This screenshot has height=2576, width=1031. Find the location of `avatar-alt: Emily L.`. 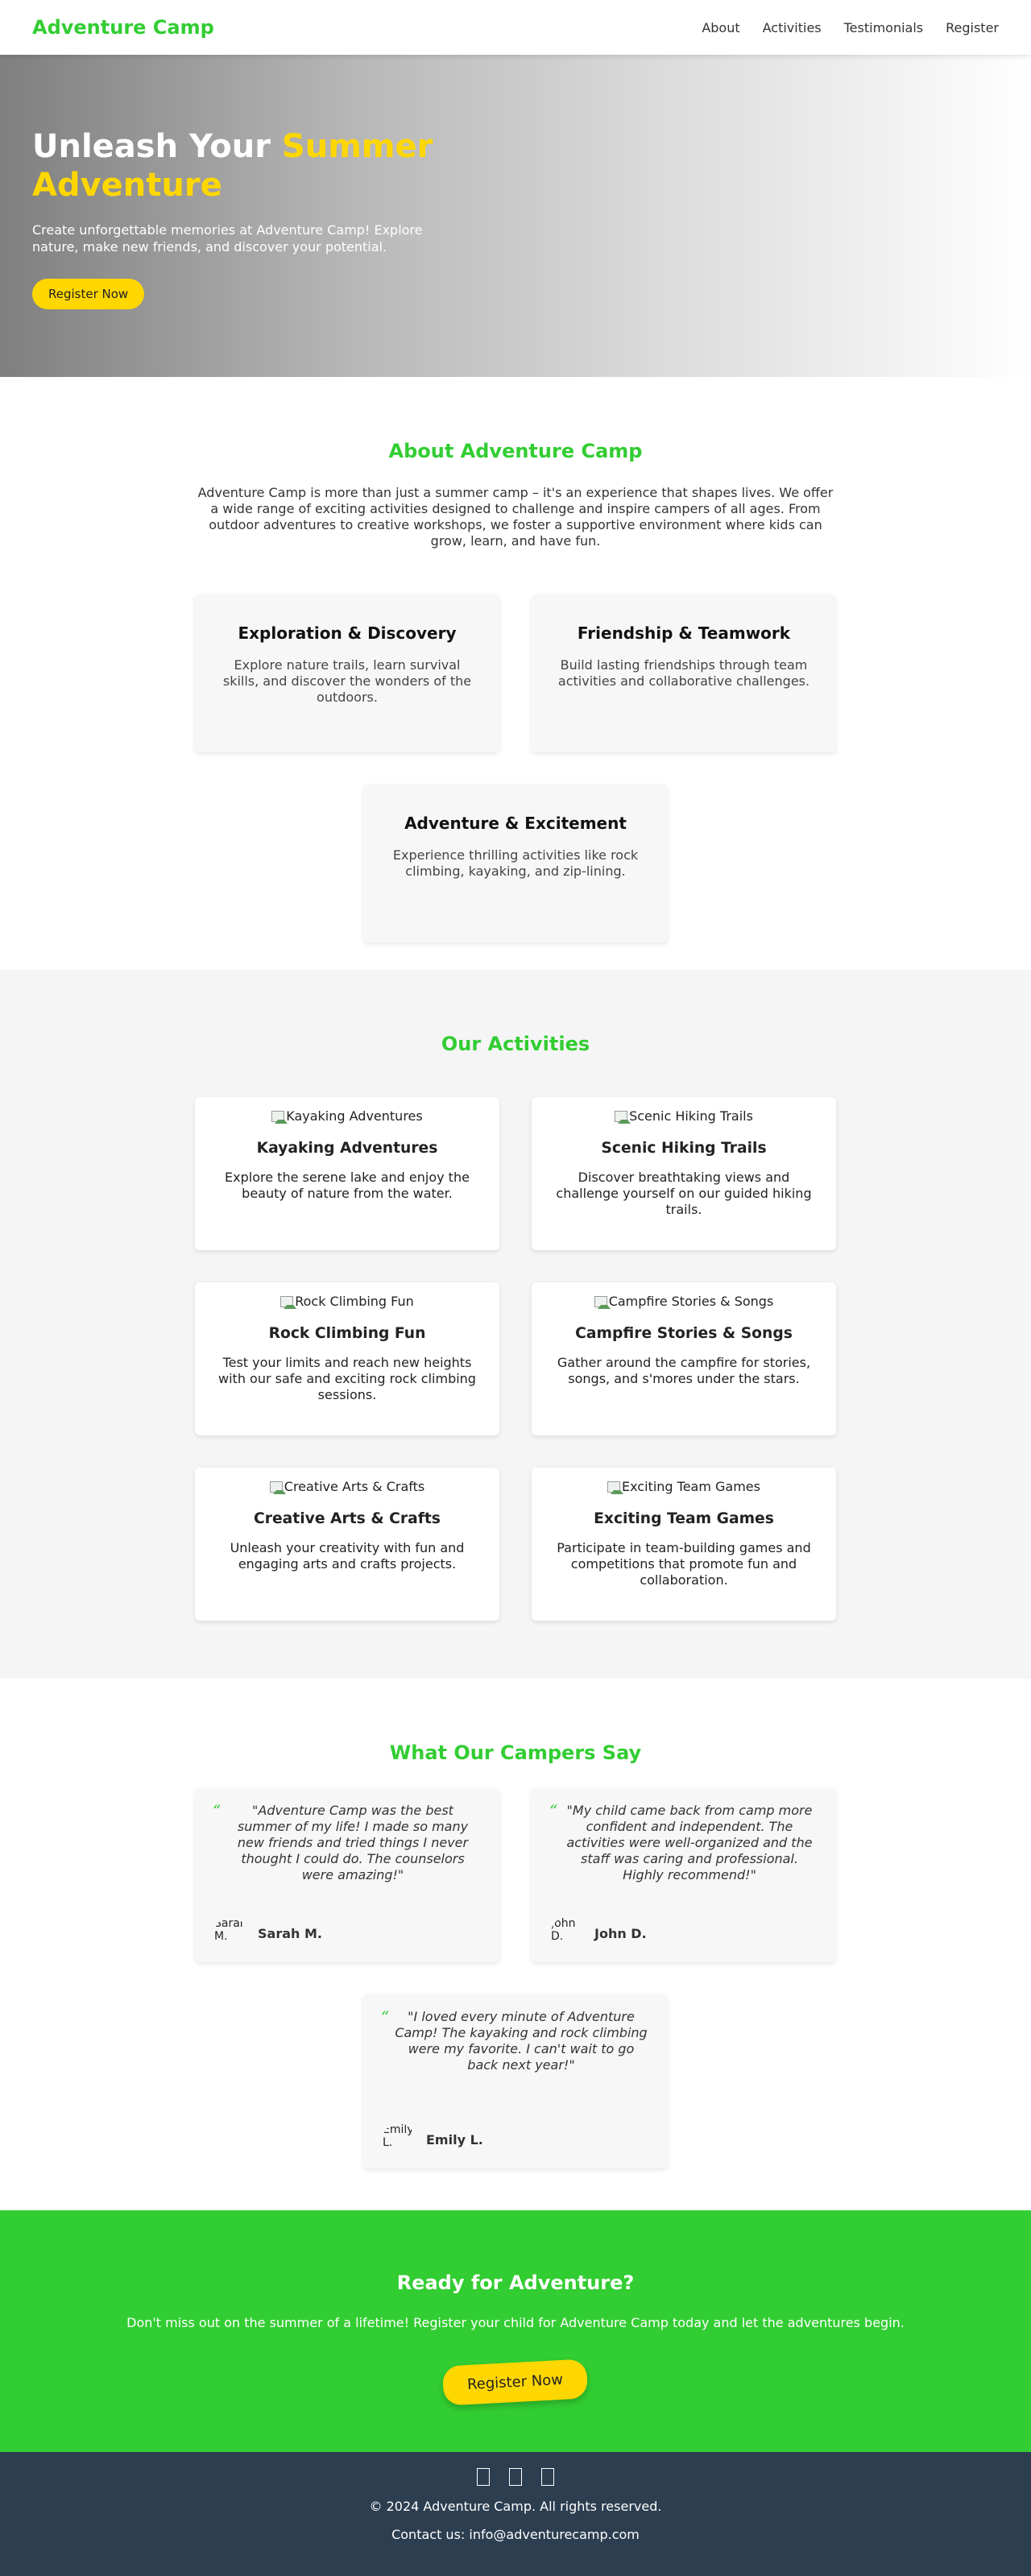

avatar-alt: Emily L. is located at coordinates (399, 2136).